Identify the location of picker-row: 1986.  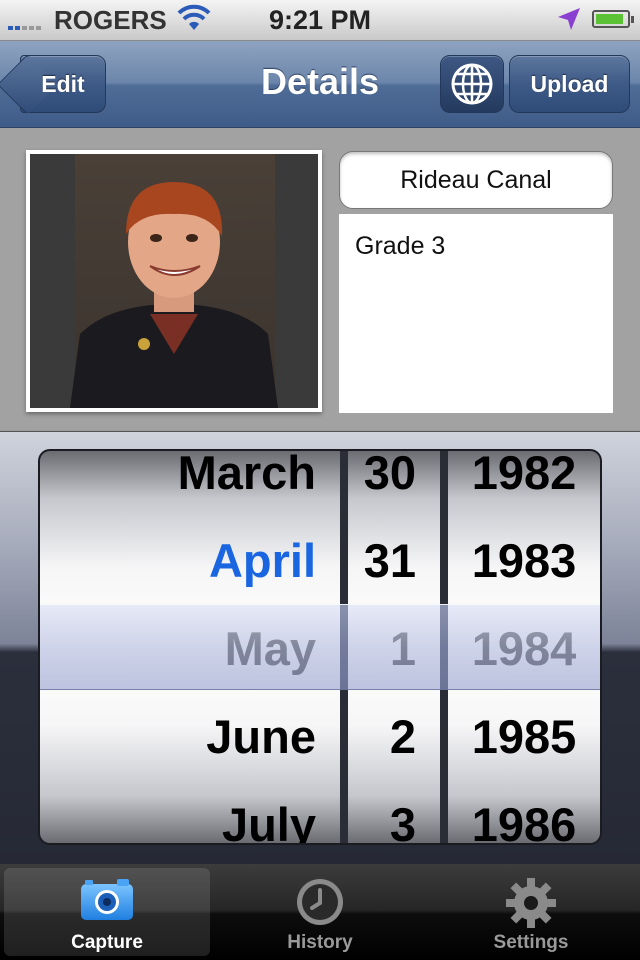
(524, 812).